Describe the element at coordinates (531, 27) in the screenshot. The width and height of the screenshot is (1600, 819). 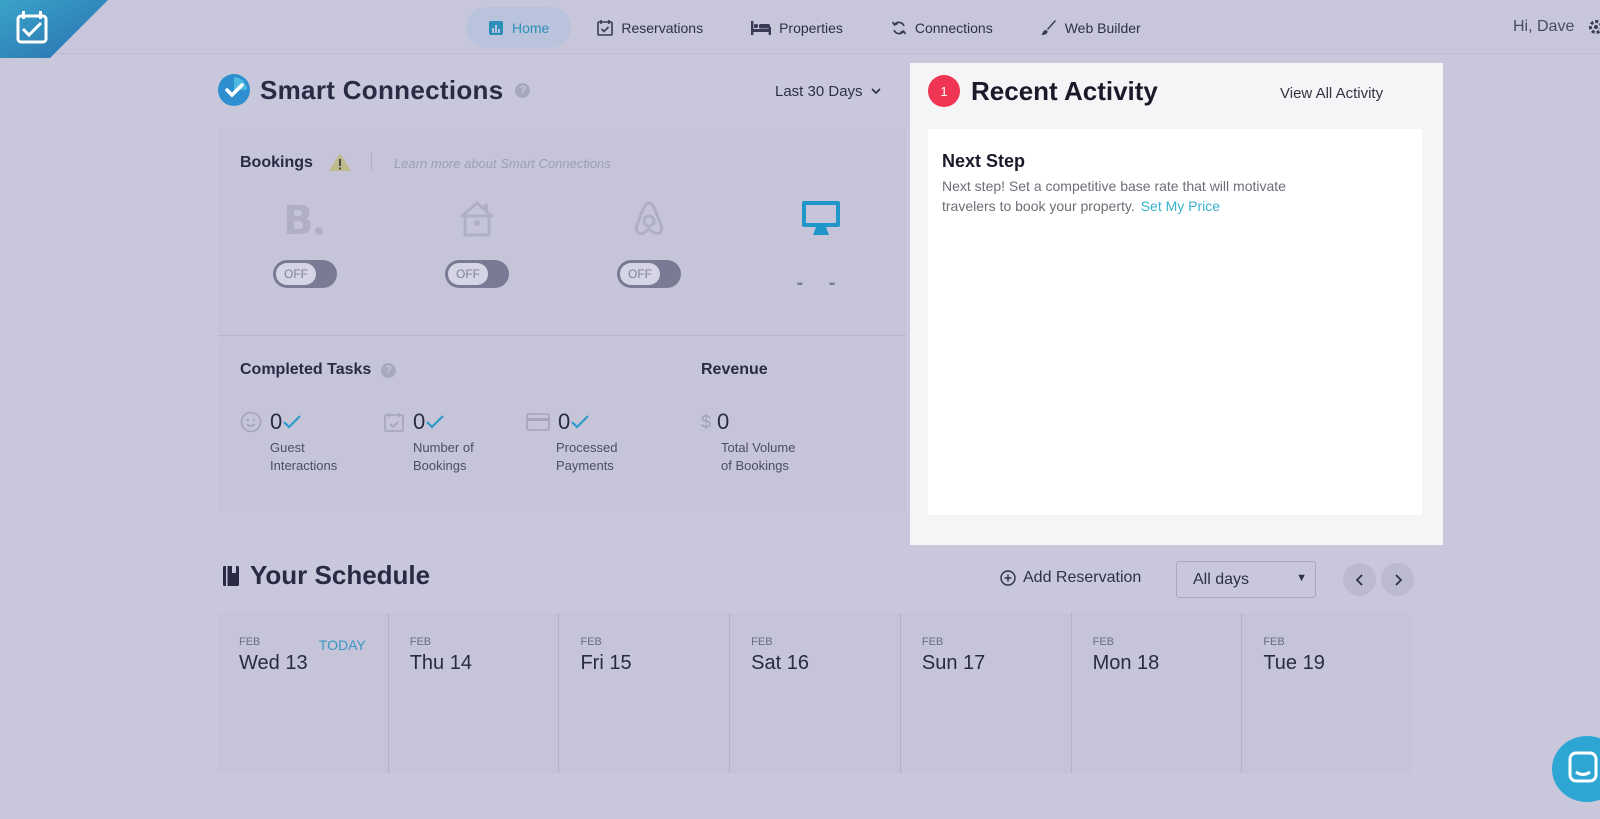
I see `nav-home-label: Home` at that location.